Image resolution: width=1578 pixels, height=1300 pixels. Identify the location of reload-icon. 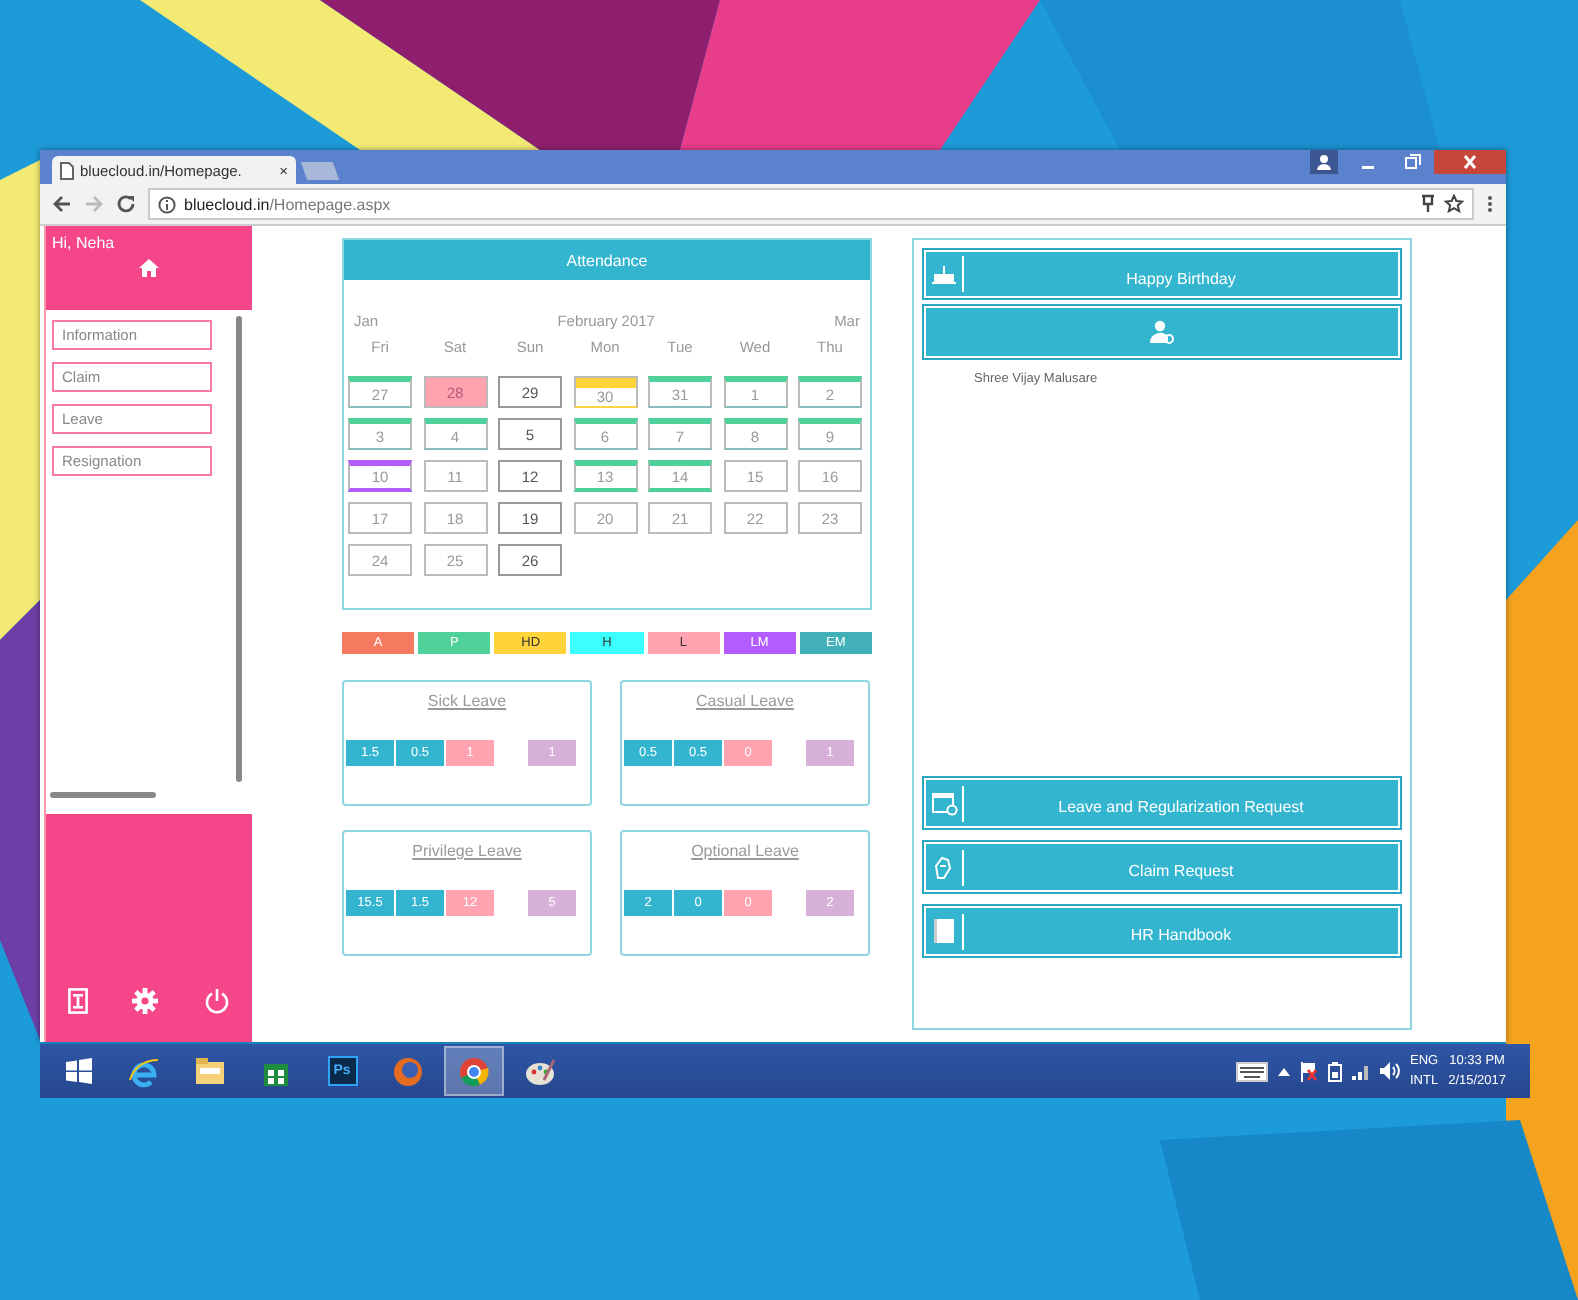
(126, 204).